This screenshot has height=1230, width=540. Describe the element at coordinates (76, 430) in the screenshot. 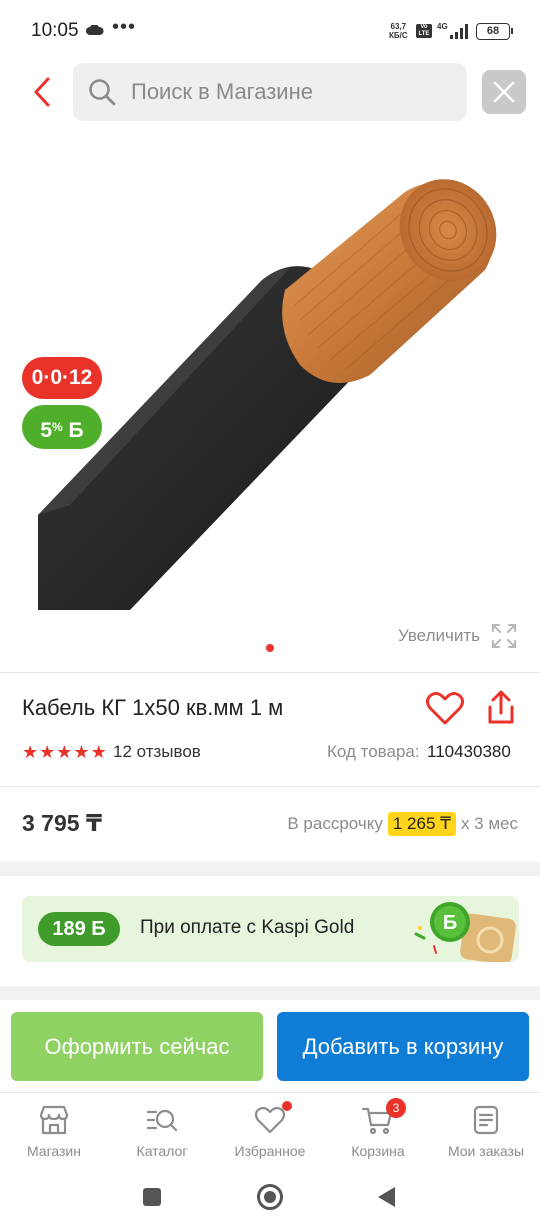

I see `bonus-badge-currency: Б` at that location.